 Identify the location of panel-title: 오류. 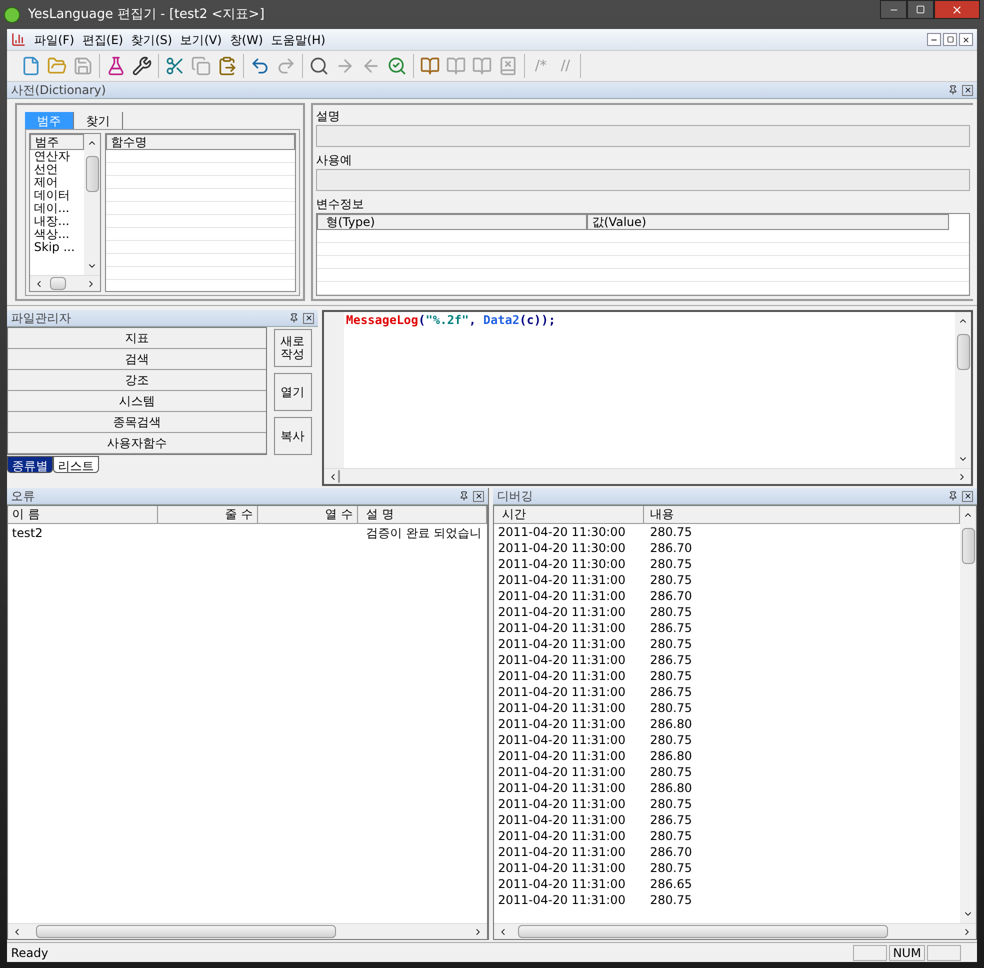
(23, 496).